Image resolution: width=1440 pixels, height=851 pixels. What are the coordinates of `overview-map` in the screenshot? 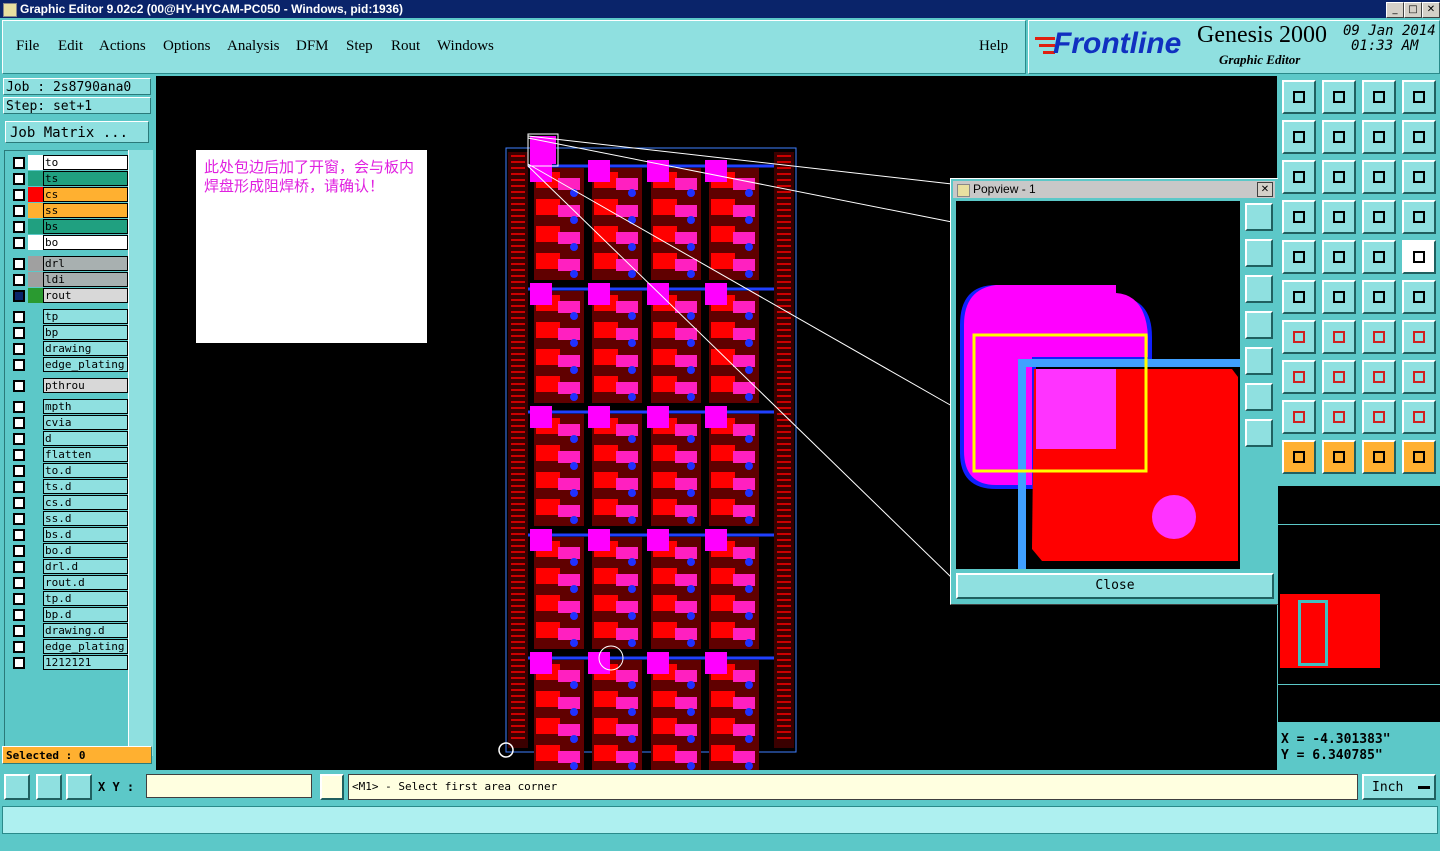 It's located at (1359, 604).